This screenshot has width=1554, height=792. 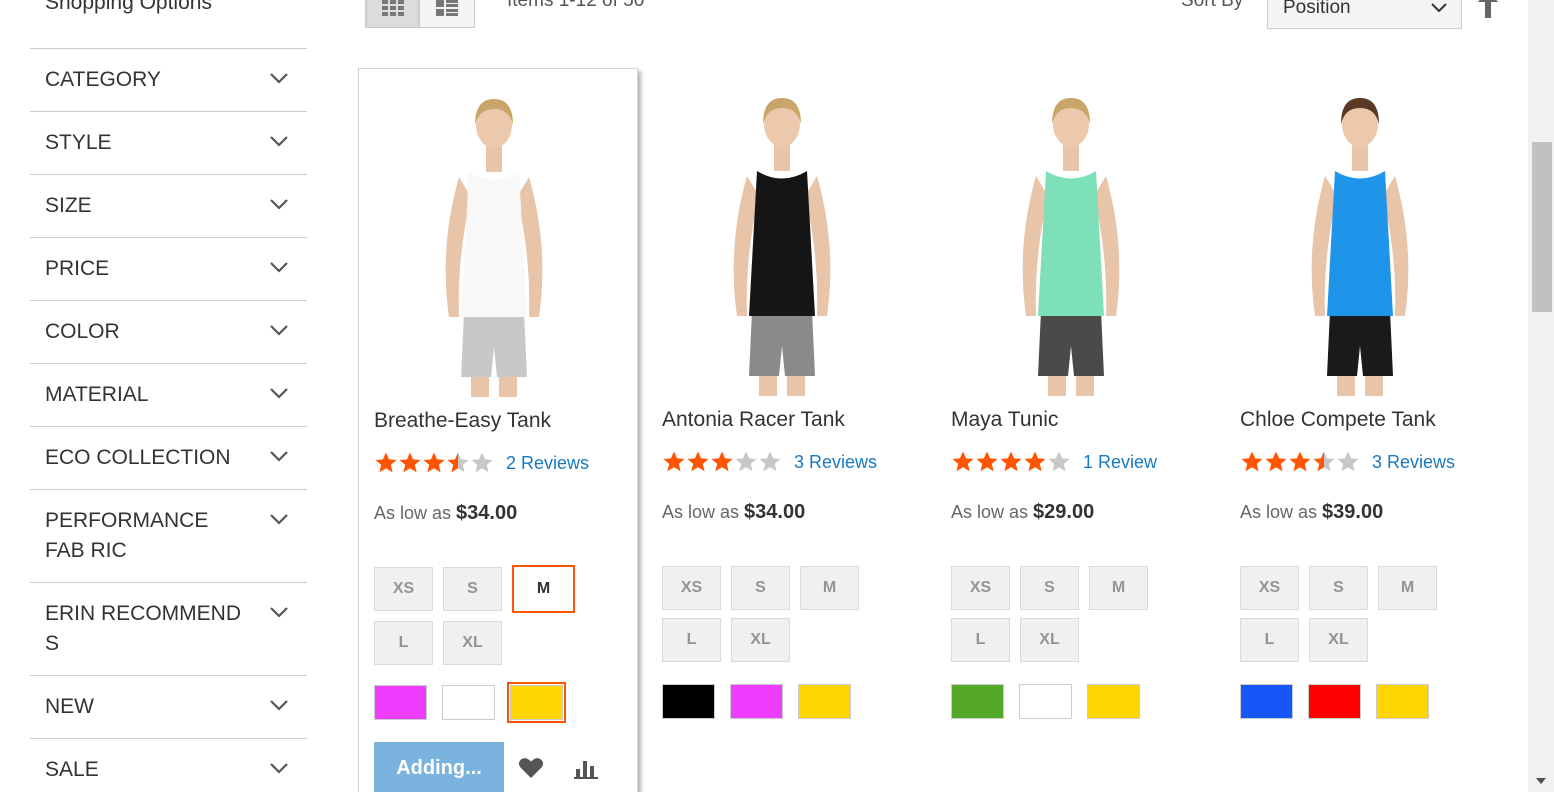 What do you see at coordinates (168, 629) in the screenshot?
I see `filter-erin-recommend-s: ERIN RECOMMEND S` at bounding box center [168, 629].